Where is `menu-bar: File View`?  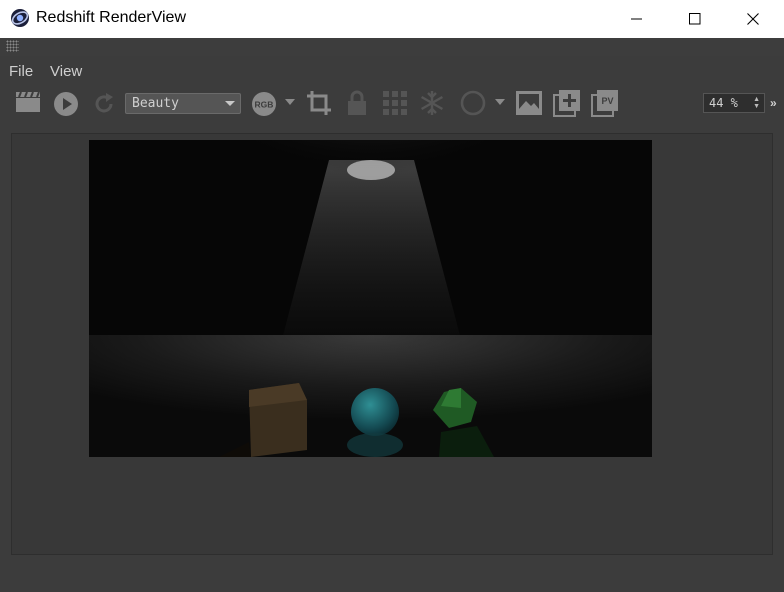
menu-bar: File View is located at coordinates (392, 71).